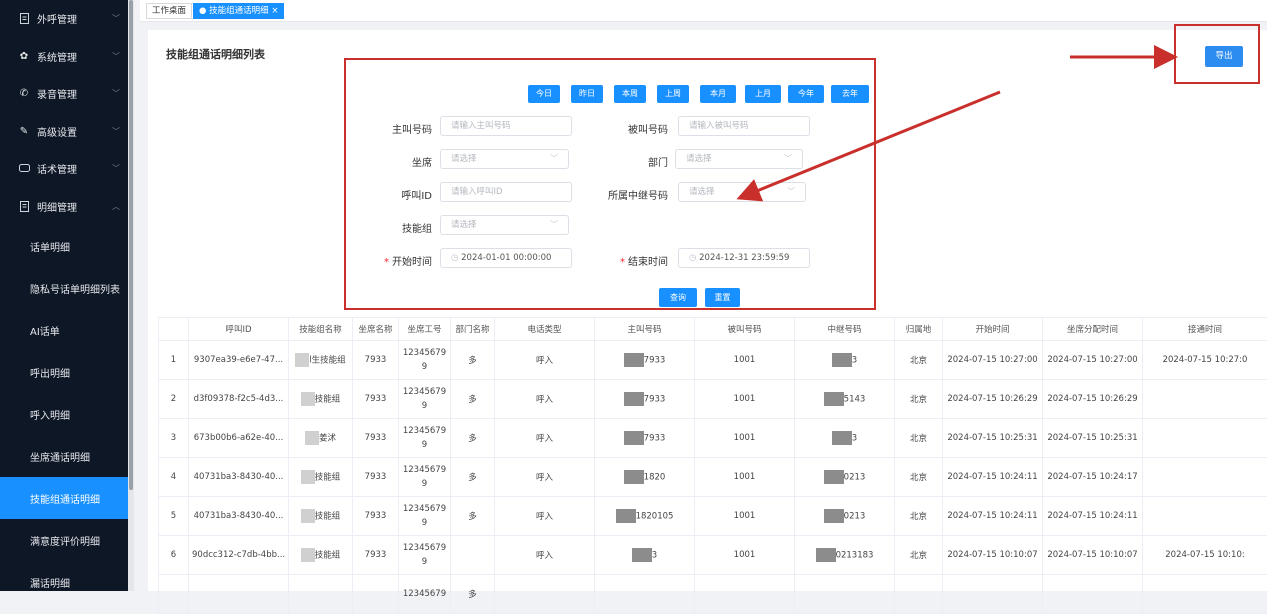 This screenshot has width=1267, height=614. What do you see at coordinates (845, 594) in the screenshot?
I see `cell-trunk` at bounding box center [845, 594].